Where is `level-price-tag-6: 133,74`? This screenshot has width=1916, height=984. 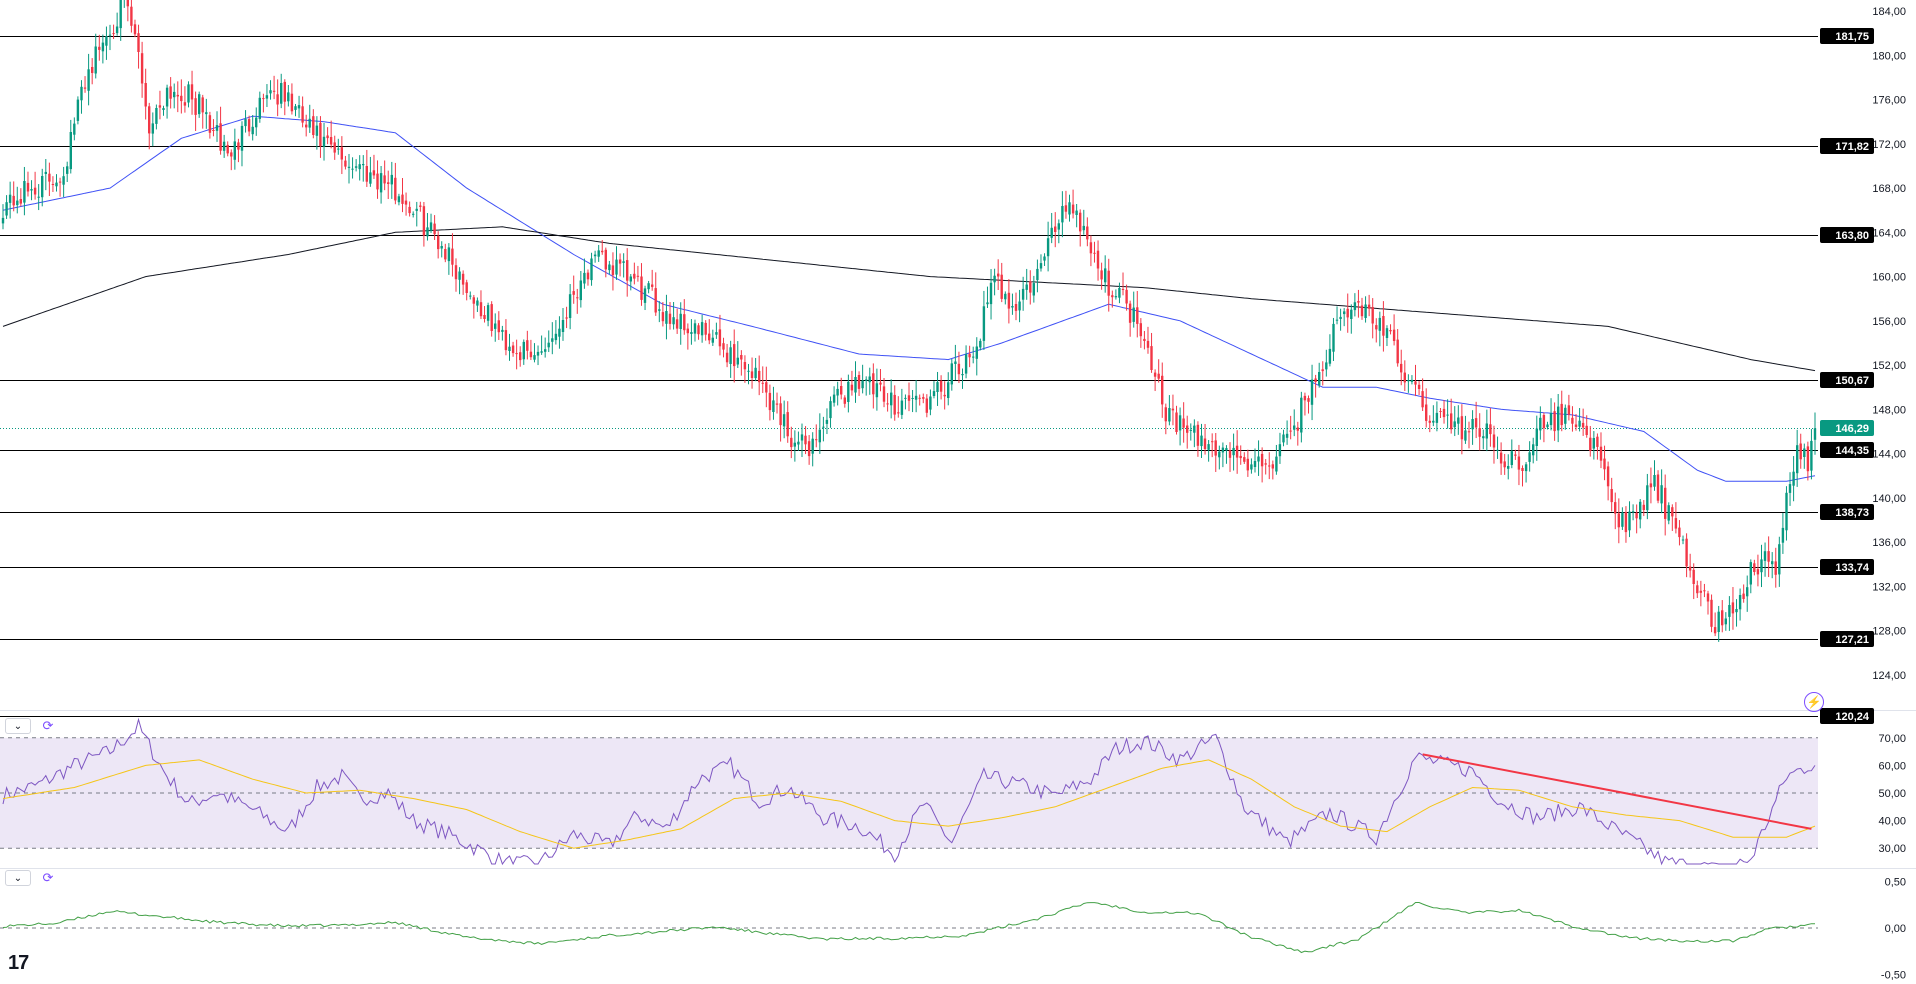
level-price-tag-6: 133,74 is located at coordinates (1847, 567).